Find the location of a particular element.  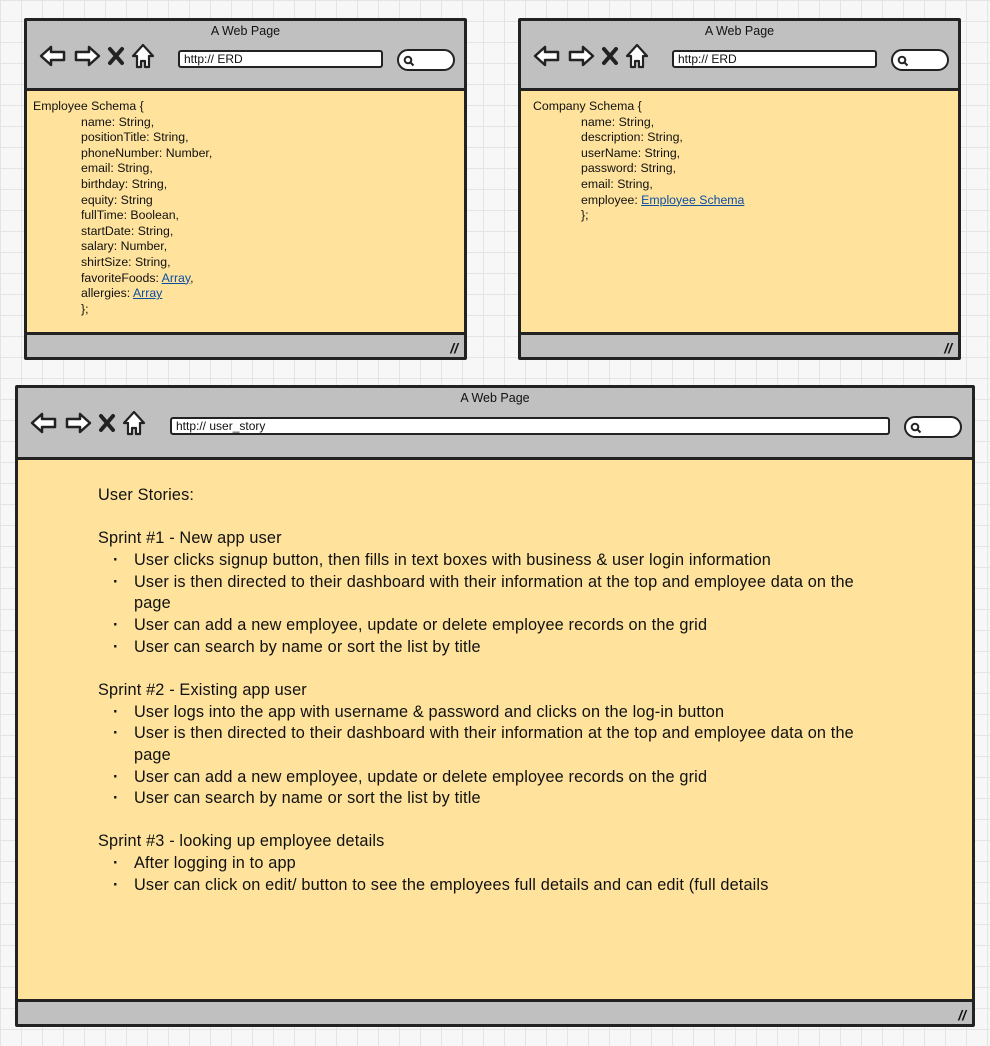

schema-field: fullTime: Boolean, is located at coordinates (122, 216).